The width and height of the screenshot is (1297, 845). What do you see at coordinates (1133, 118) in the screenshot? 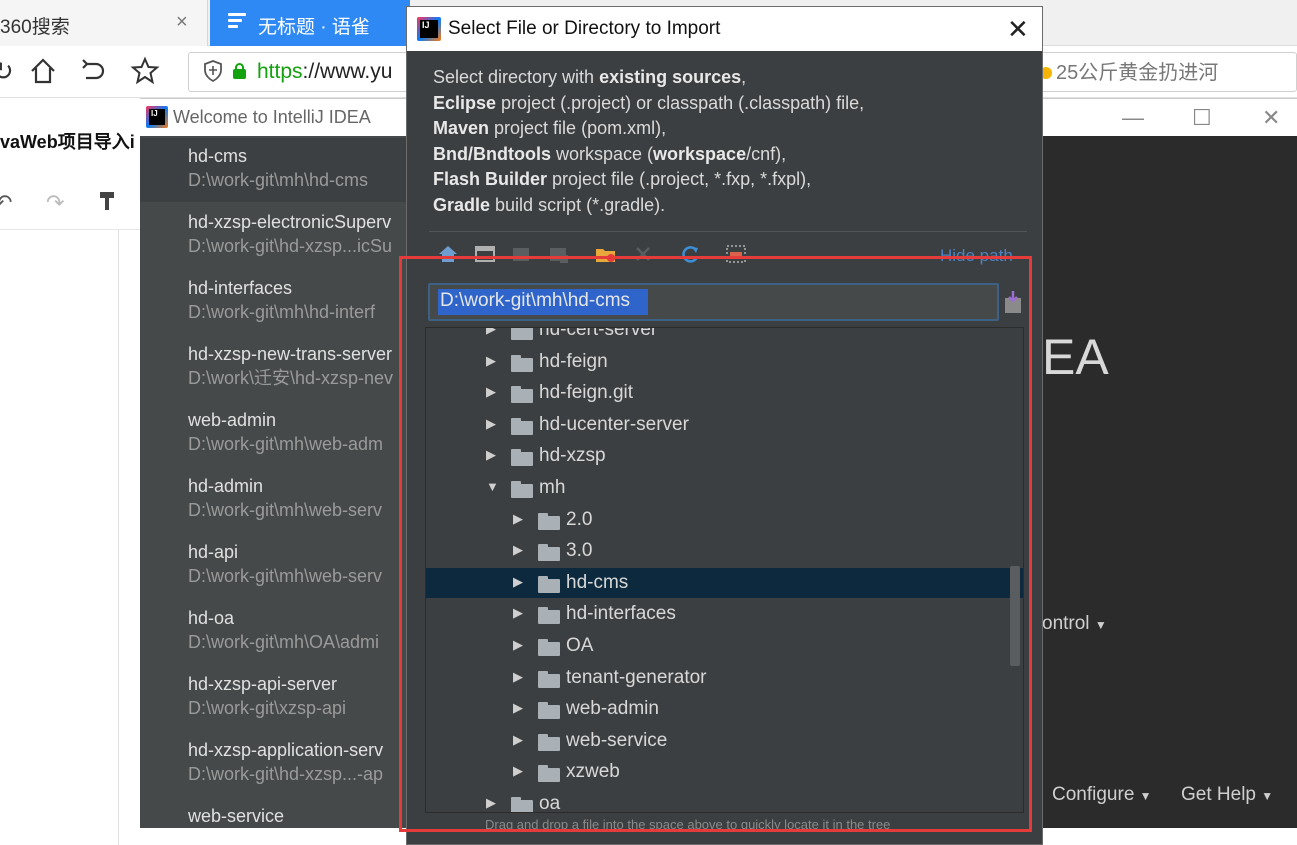
I see `minimize-icon: —` at bounding box center [1133, 118].